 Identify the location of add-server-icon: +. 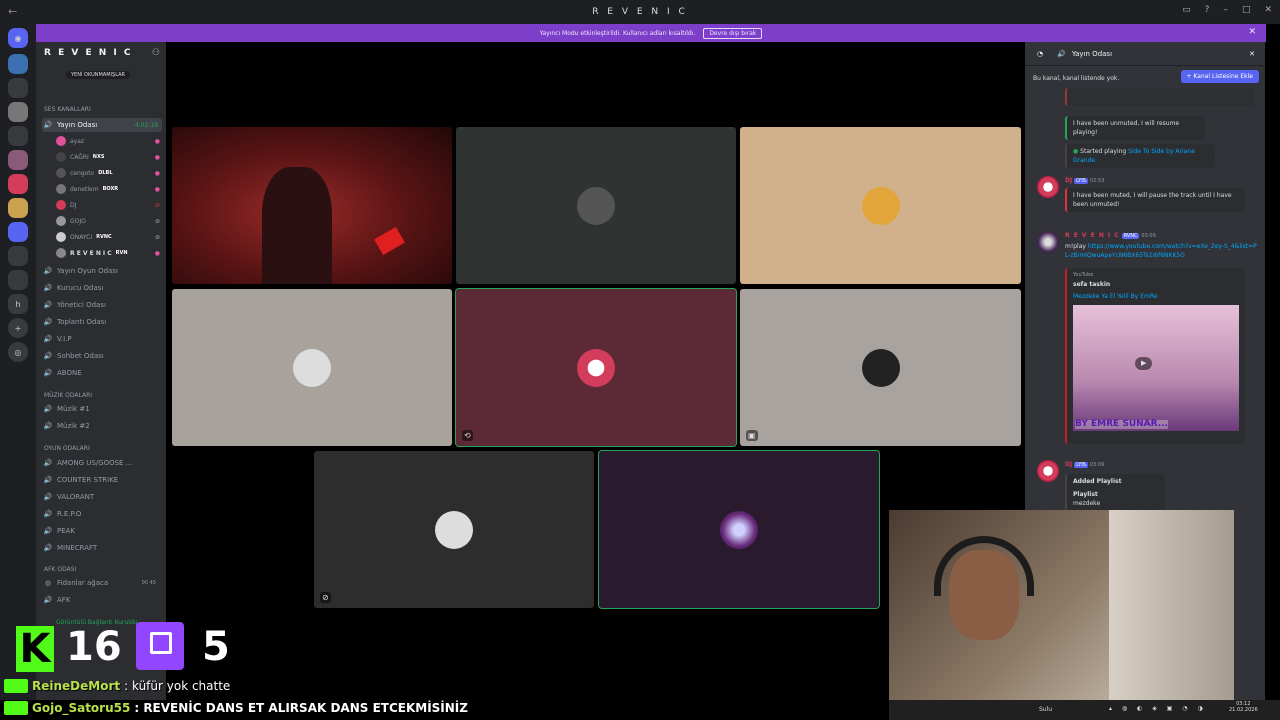
(18, 328).